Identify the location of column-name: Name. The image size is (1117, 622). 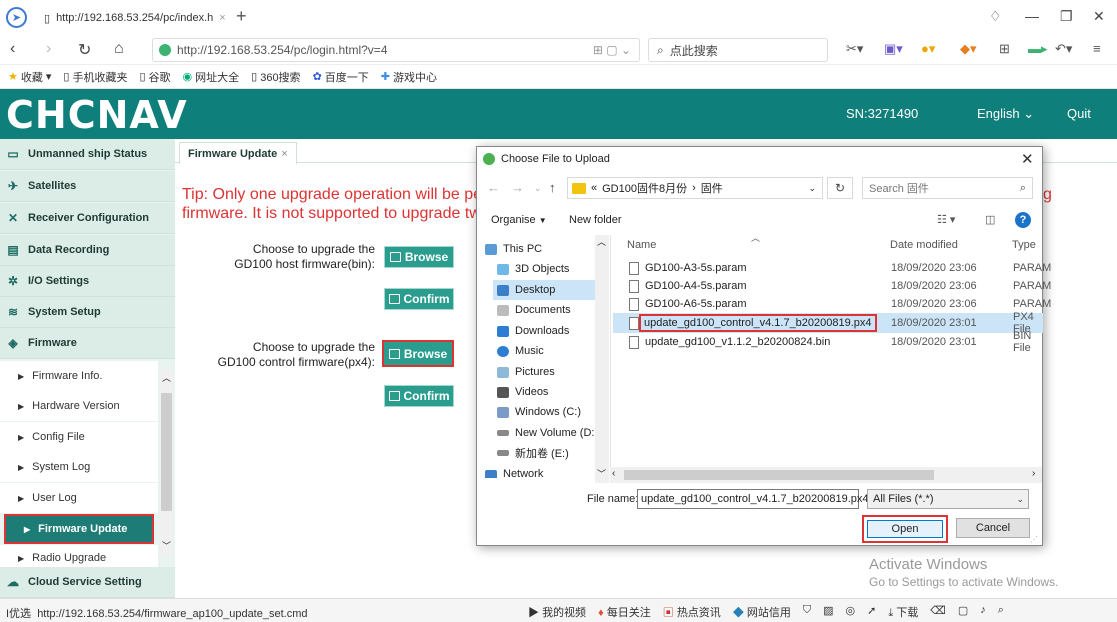
(641, 245).